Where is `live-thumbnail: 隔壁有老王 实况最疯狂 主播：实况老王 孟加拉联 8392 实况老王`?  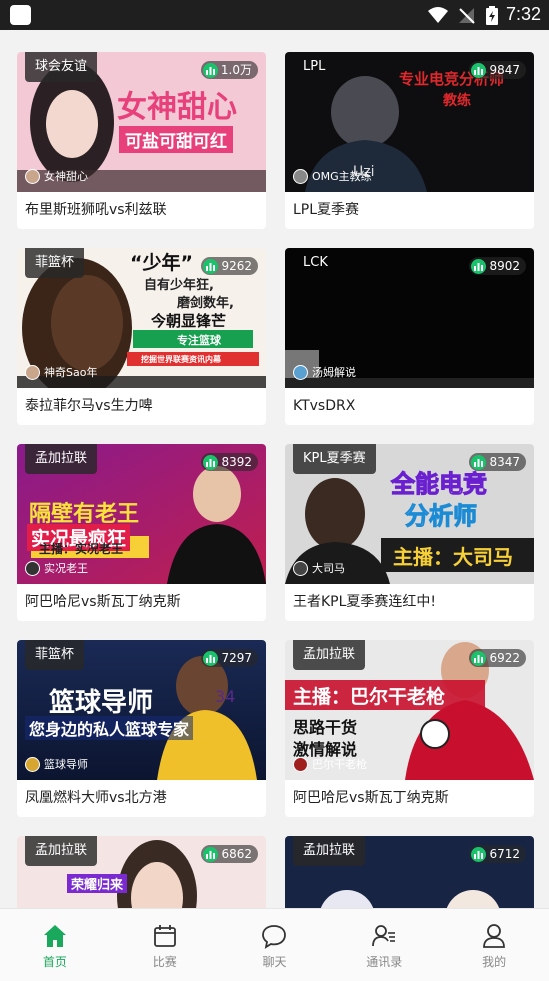 live-thumbnail: 隔壁有老王 实况最疯狂 主播：实况老王 孟加拉联 8392 实况老王 is located at coordinates (141, 514).